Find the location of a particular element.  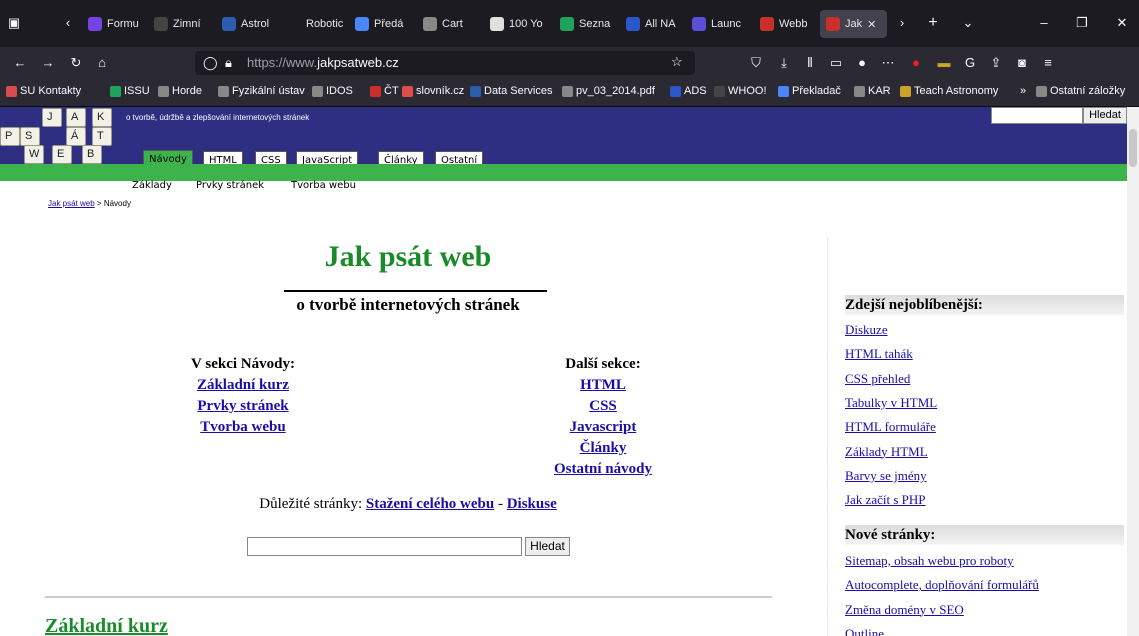

new-page-link: Sitemap, obsah webu pro roboty is located at coordinates (929, 561).